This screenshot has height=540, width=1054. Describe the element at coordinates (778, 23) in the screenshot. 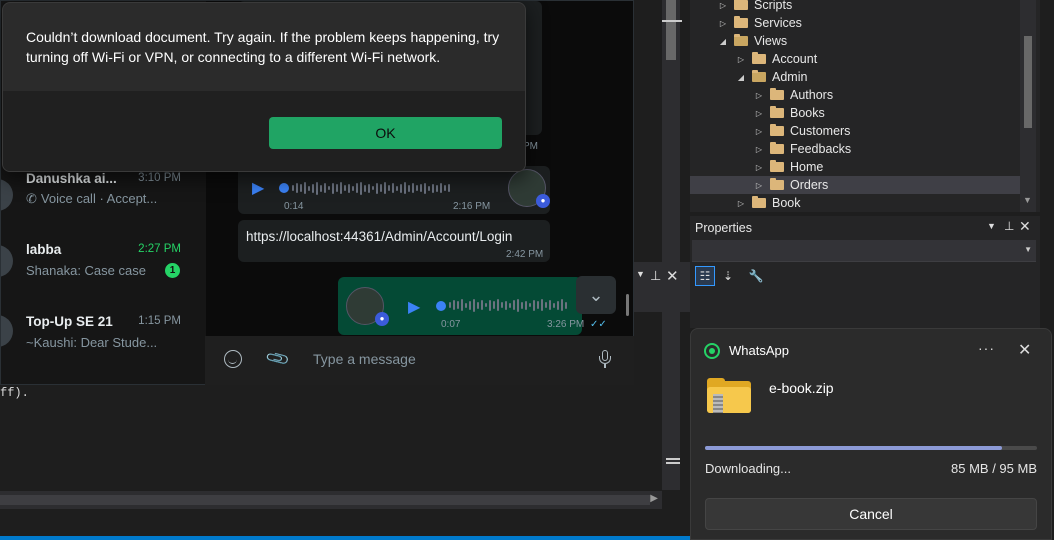

I see `tree-item-label: Services` at that location.